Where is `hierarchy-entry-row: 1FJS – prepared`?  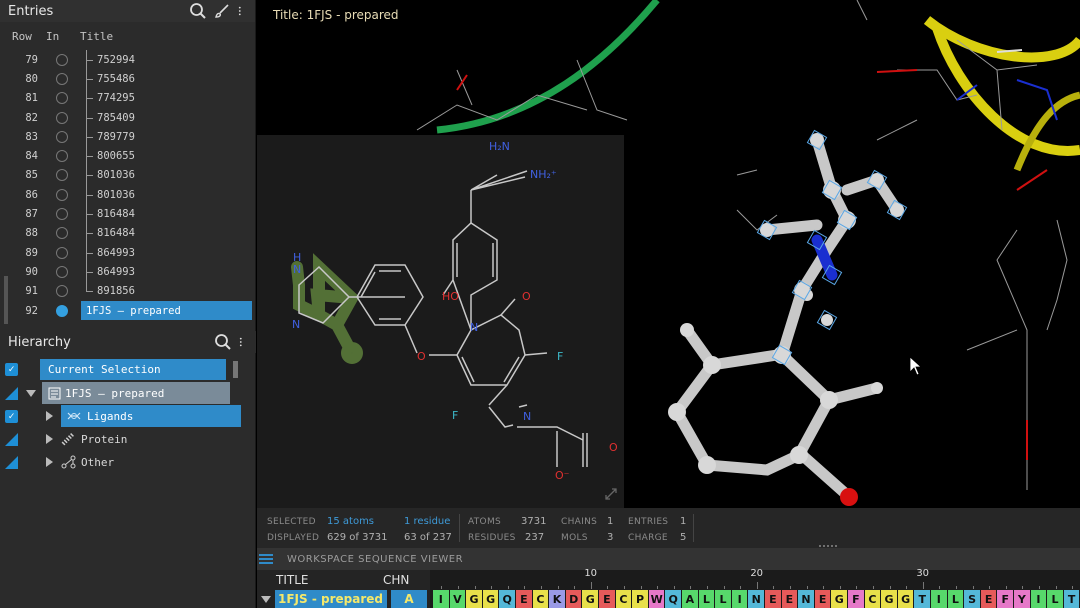
hierarchy-entry-row: 1FJS – prepared is located at coordinates (128, 393).